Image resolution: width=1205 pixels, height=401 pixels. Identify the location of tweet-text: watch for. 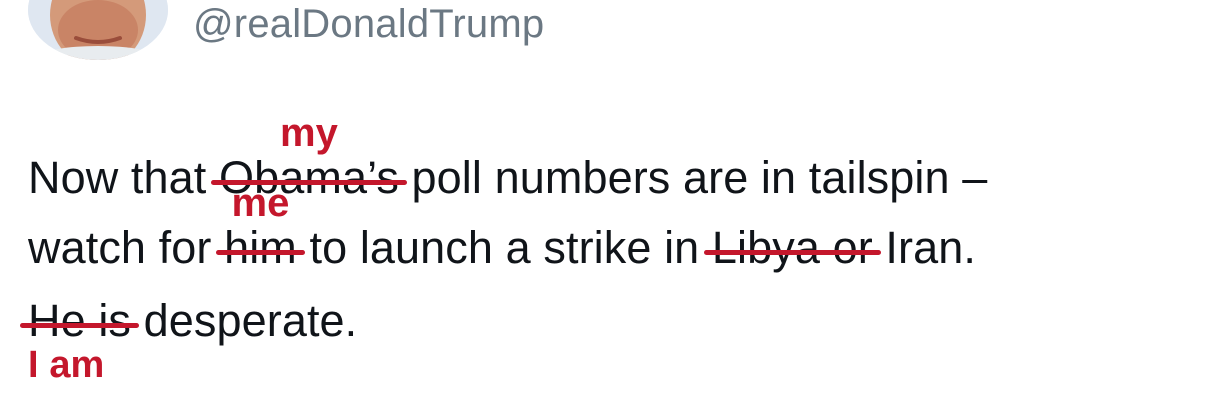
(126, 247).